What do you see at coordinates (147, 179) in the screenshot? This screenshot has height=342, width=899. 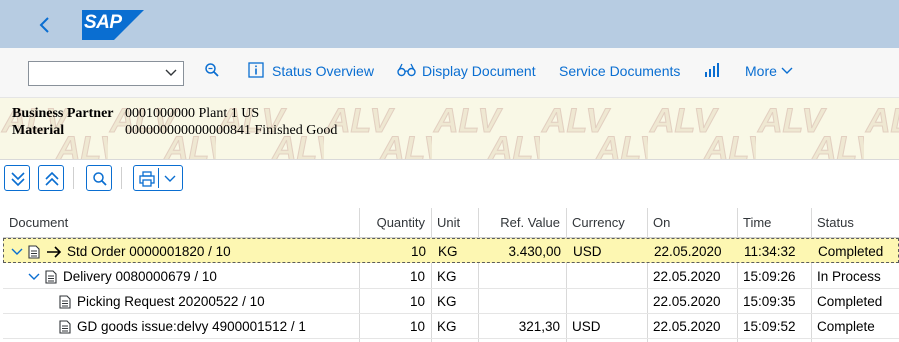 I see `print-icon` at bounding box center [147, 179].